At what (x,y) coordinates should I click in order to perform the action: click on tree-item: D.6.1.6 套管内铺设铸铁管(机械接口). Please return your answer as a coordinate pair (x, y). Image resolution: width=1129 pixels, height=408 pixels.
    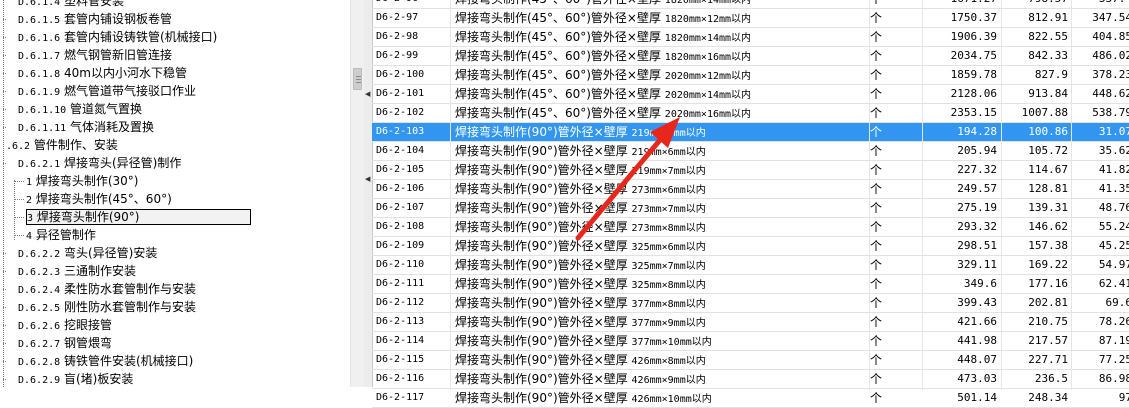
    Looking at the image, I should click on (117, 37).